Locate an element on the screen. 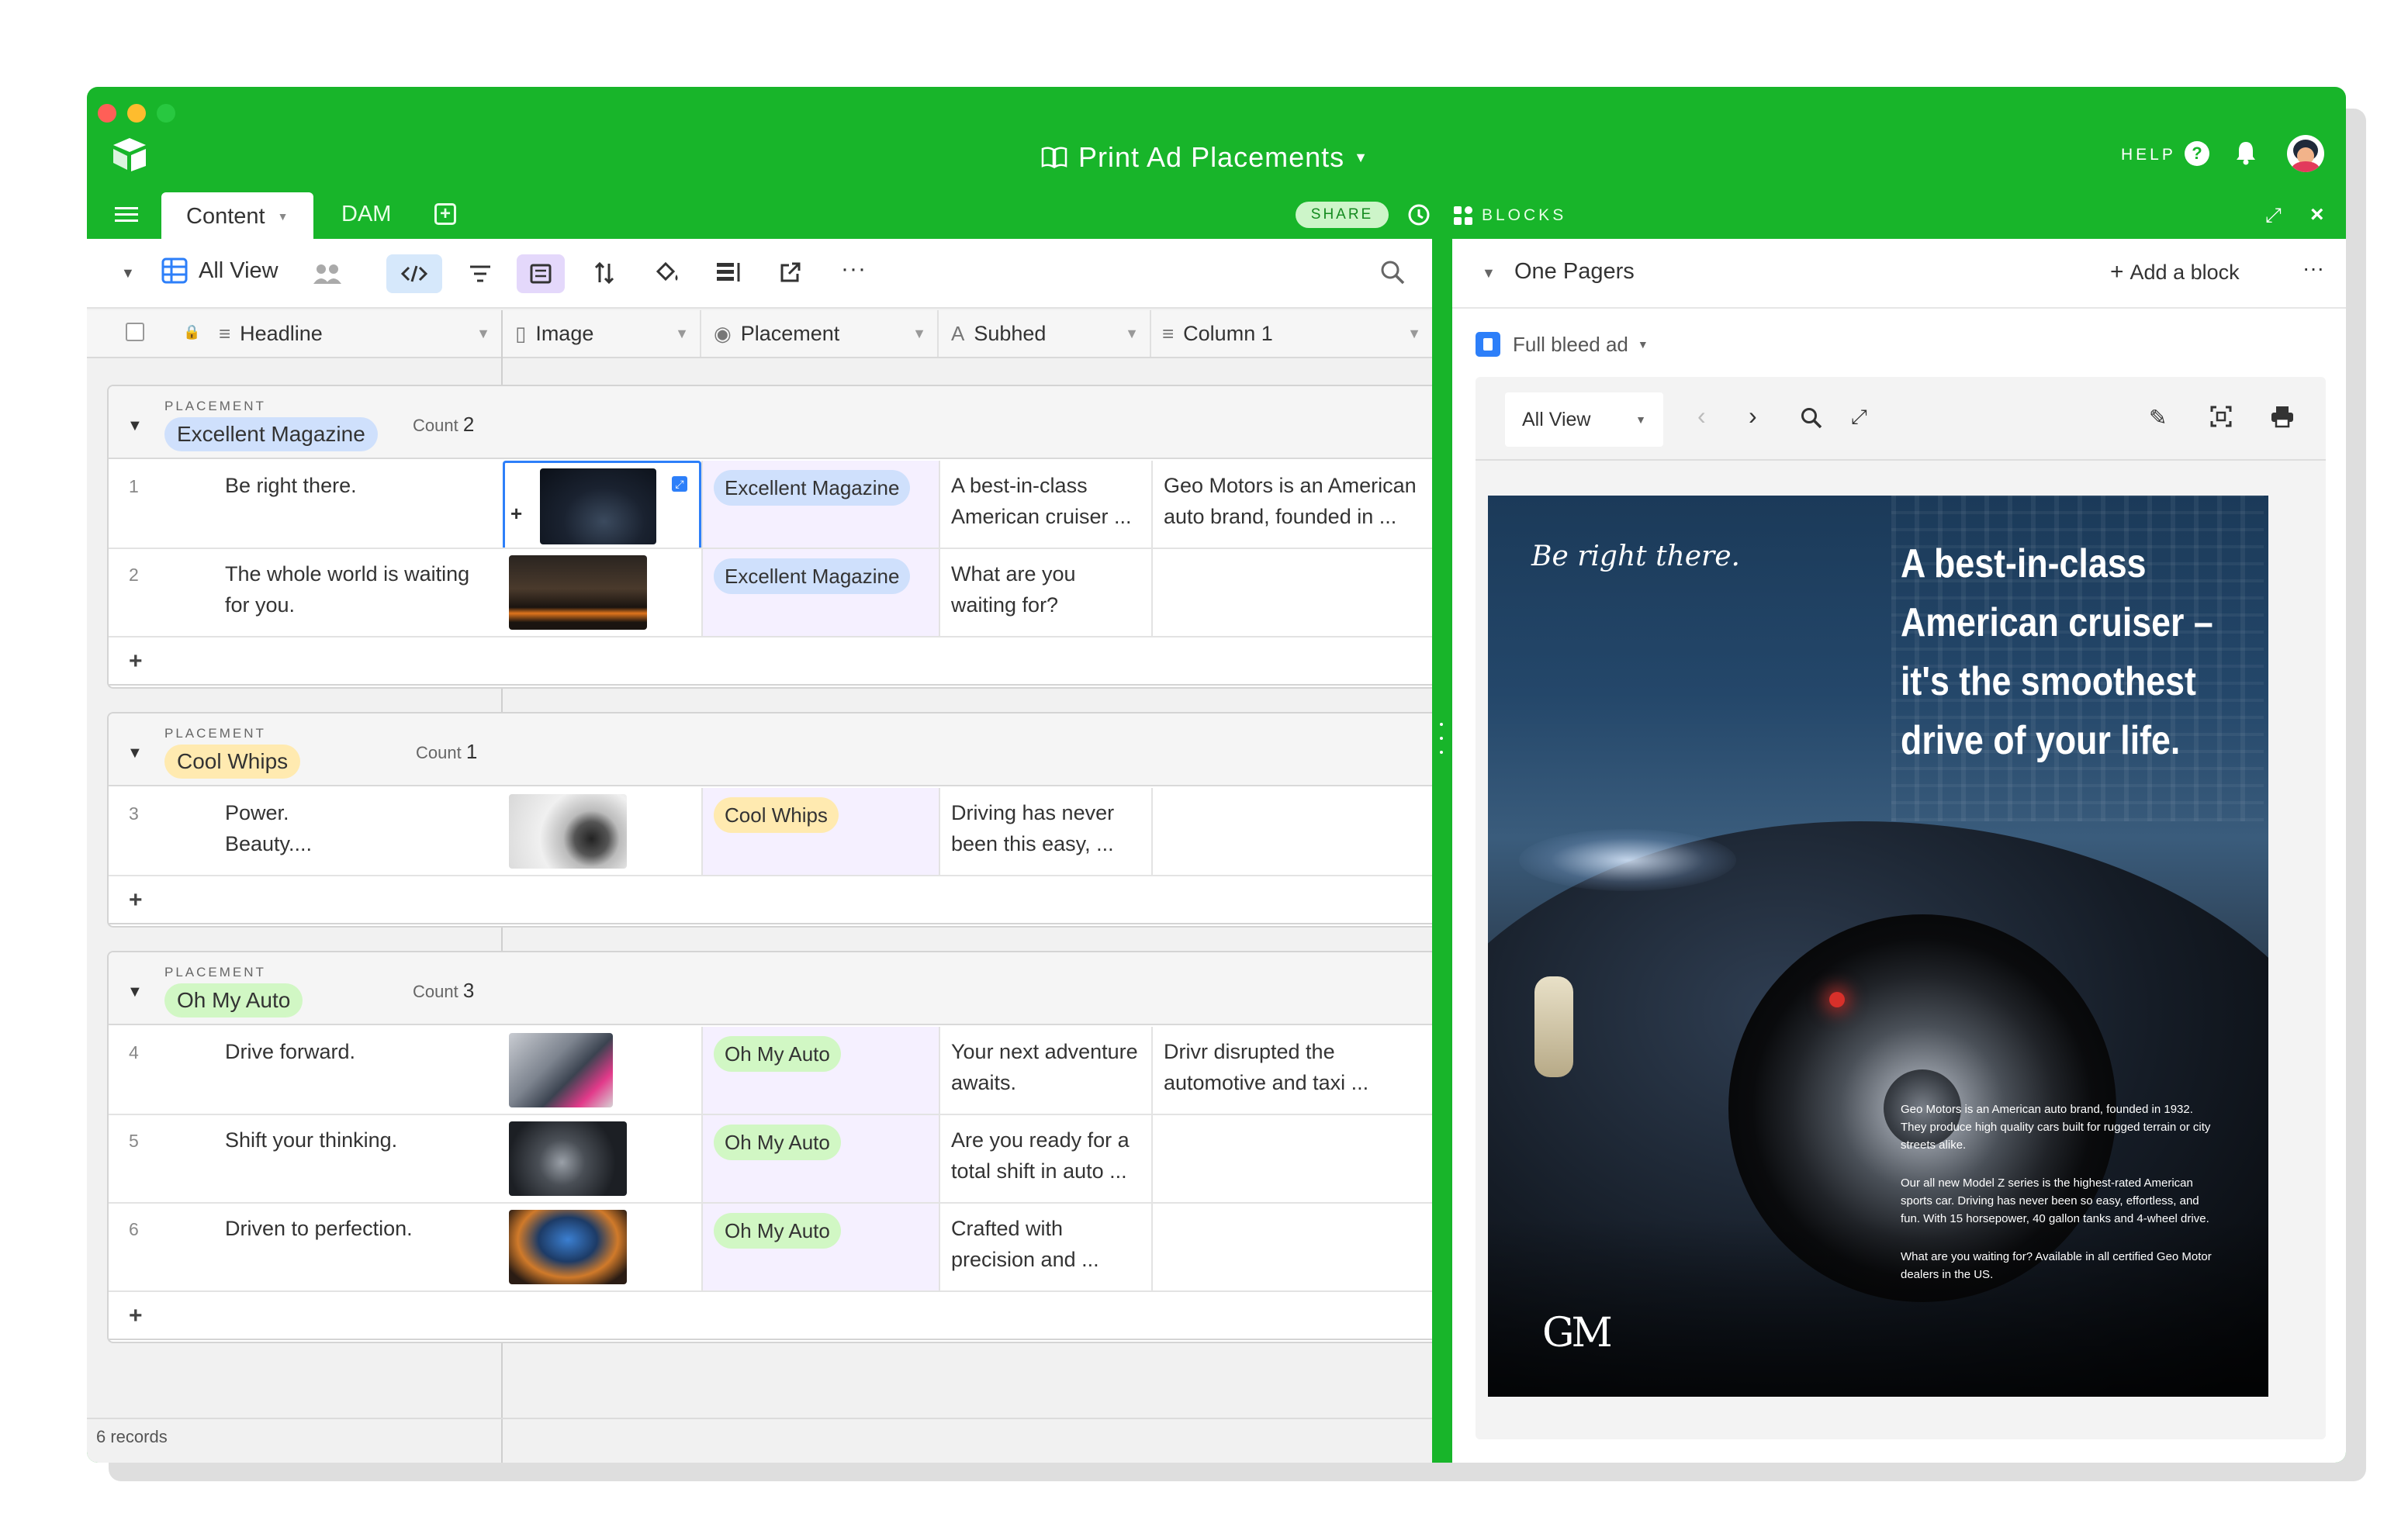 Image resolution: width=2408 pixels, height=1534 pixels. group-header: ▼ PLACEMENT Excellent Magazine Count 2 is located at coordinates (770, 422).